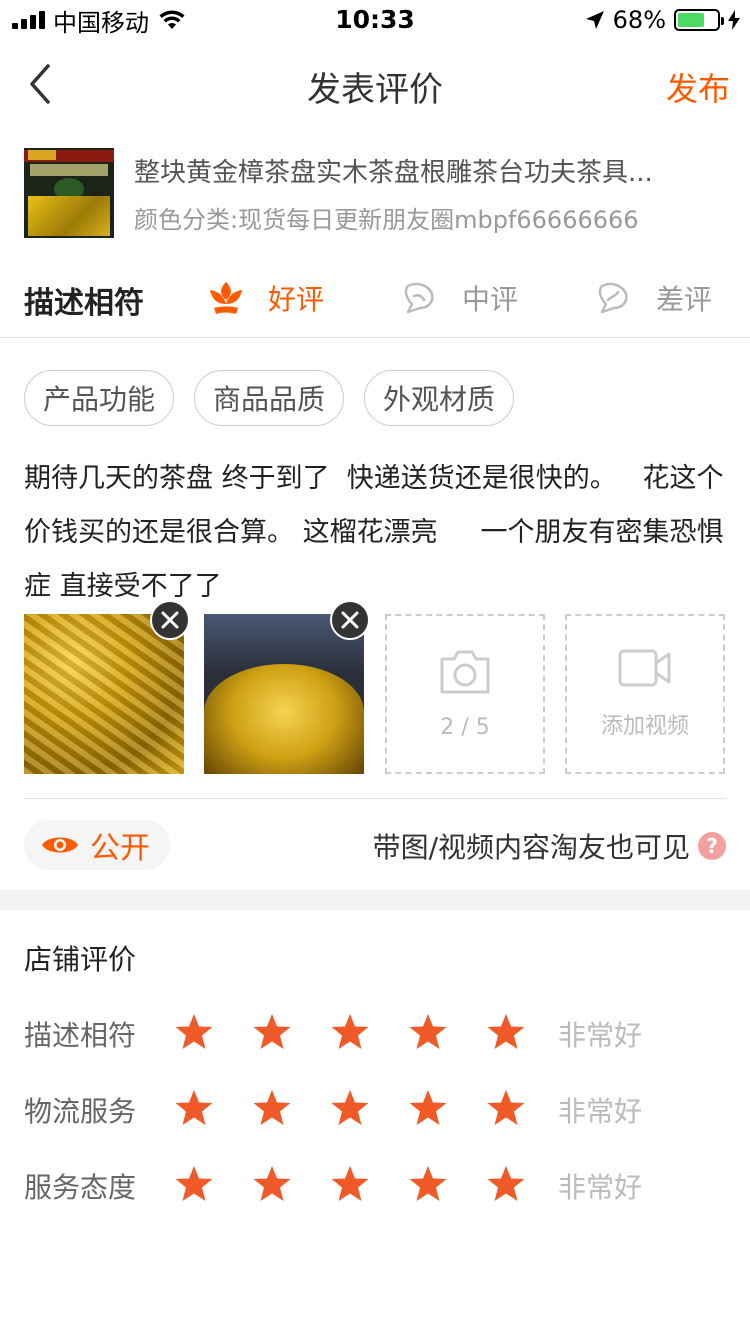  What do you see at coordinates (60, 845) in the screenshot?
I see `eye-icon` at bounding box center [60, 845].